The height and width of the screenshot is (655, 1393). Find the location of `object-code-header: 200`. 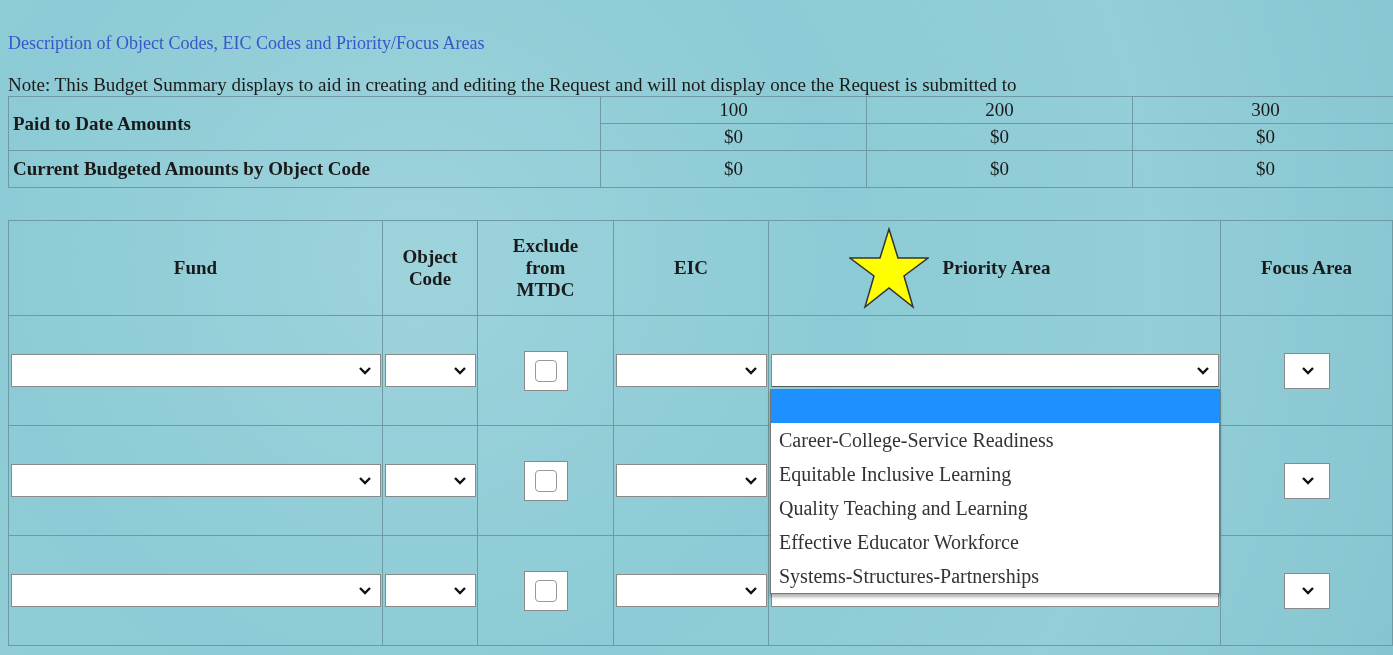

object-code-header: 200 is located at coordinates (999, 110).